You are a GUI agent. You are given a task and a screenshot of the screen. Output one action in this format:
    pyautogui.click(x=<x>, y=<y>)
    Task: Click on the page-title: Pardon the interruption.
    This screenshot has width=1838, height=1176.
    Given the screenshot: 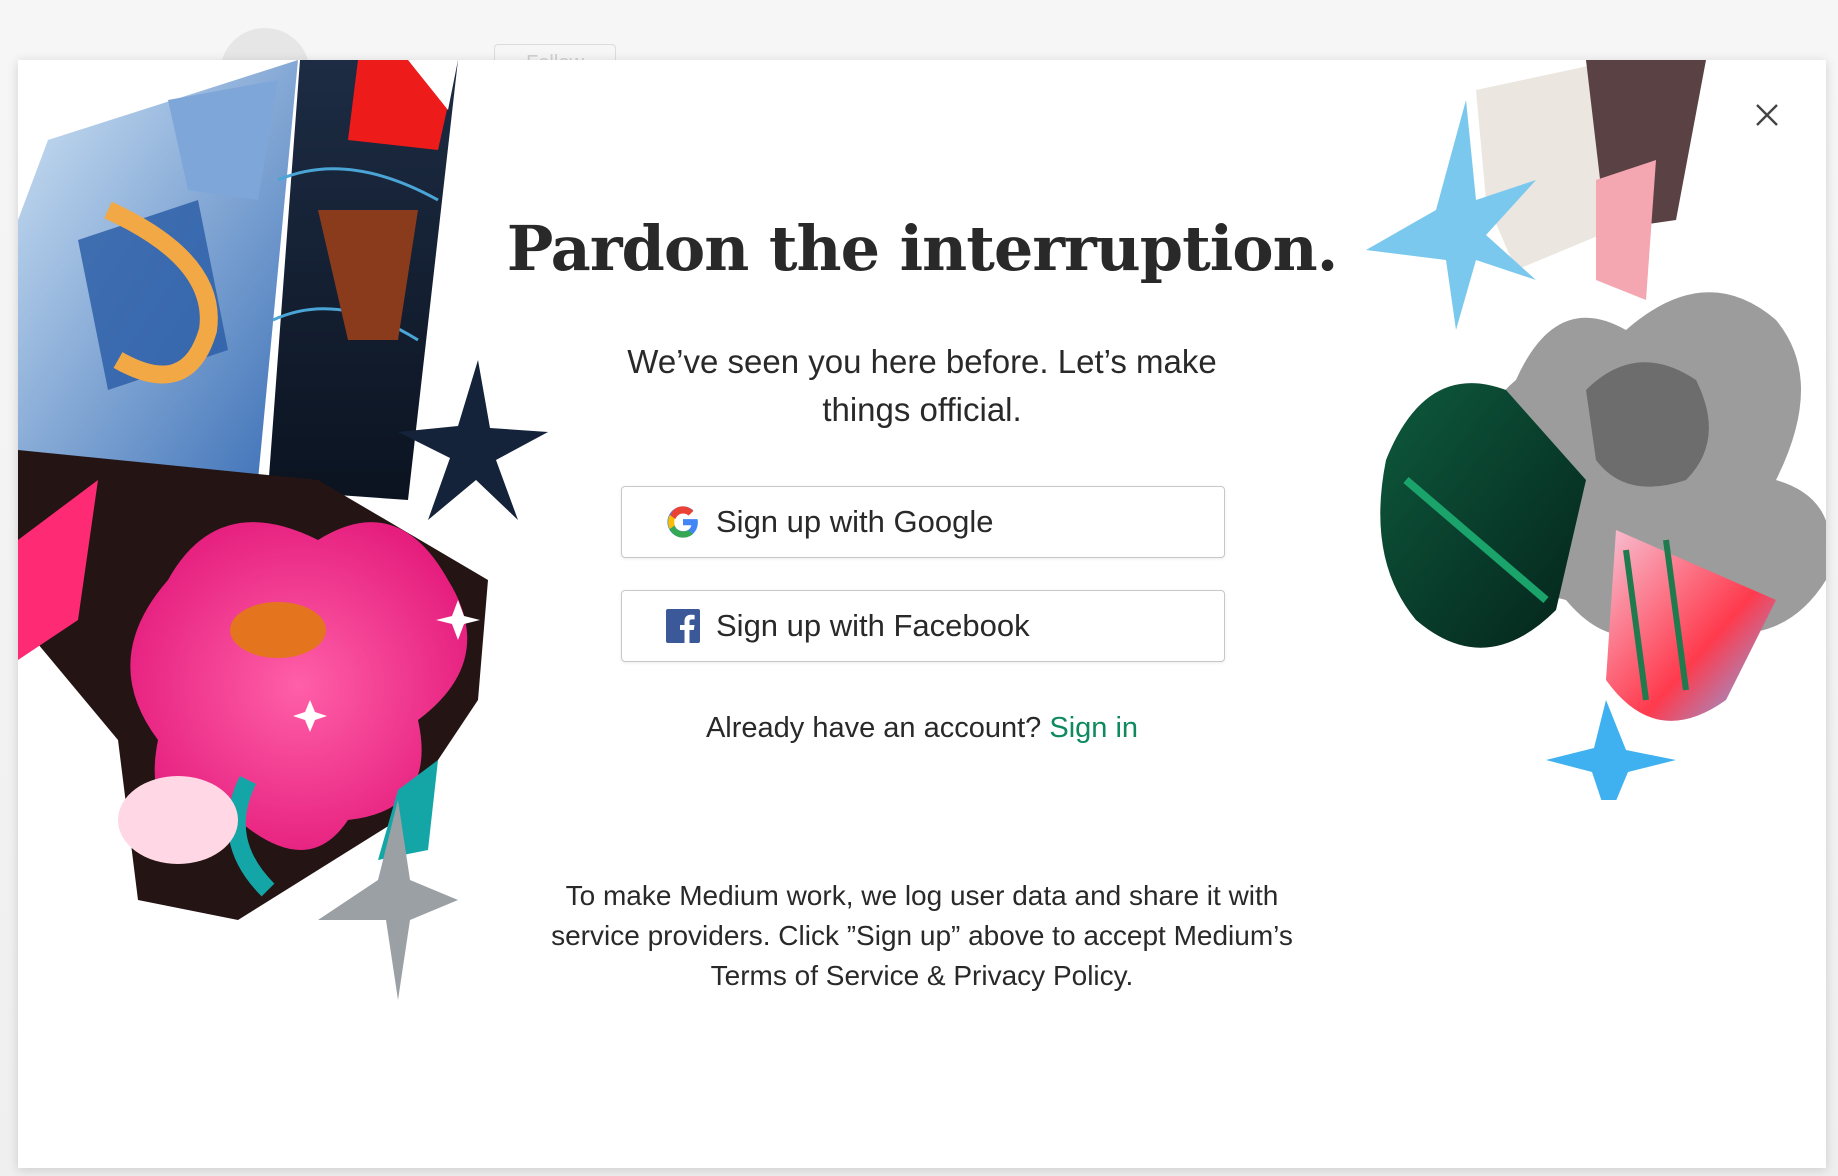 What is the action you would take?
    pyautogui.click(x=922, y=248)
    